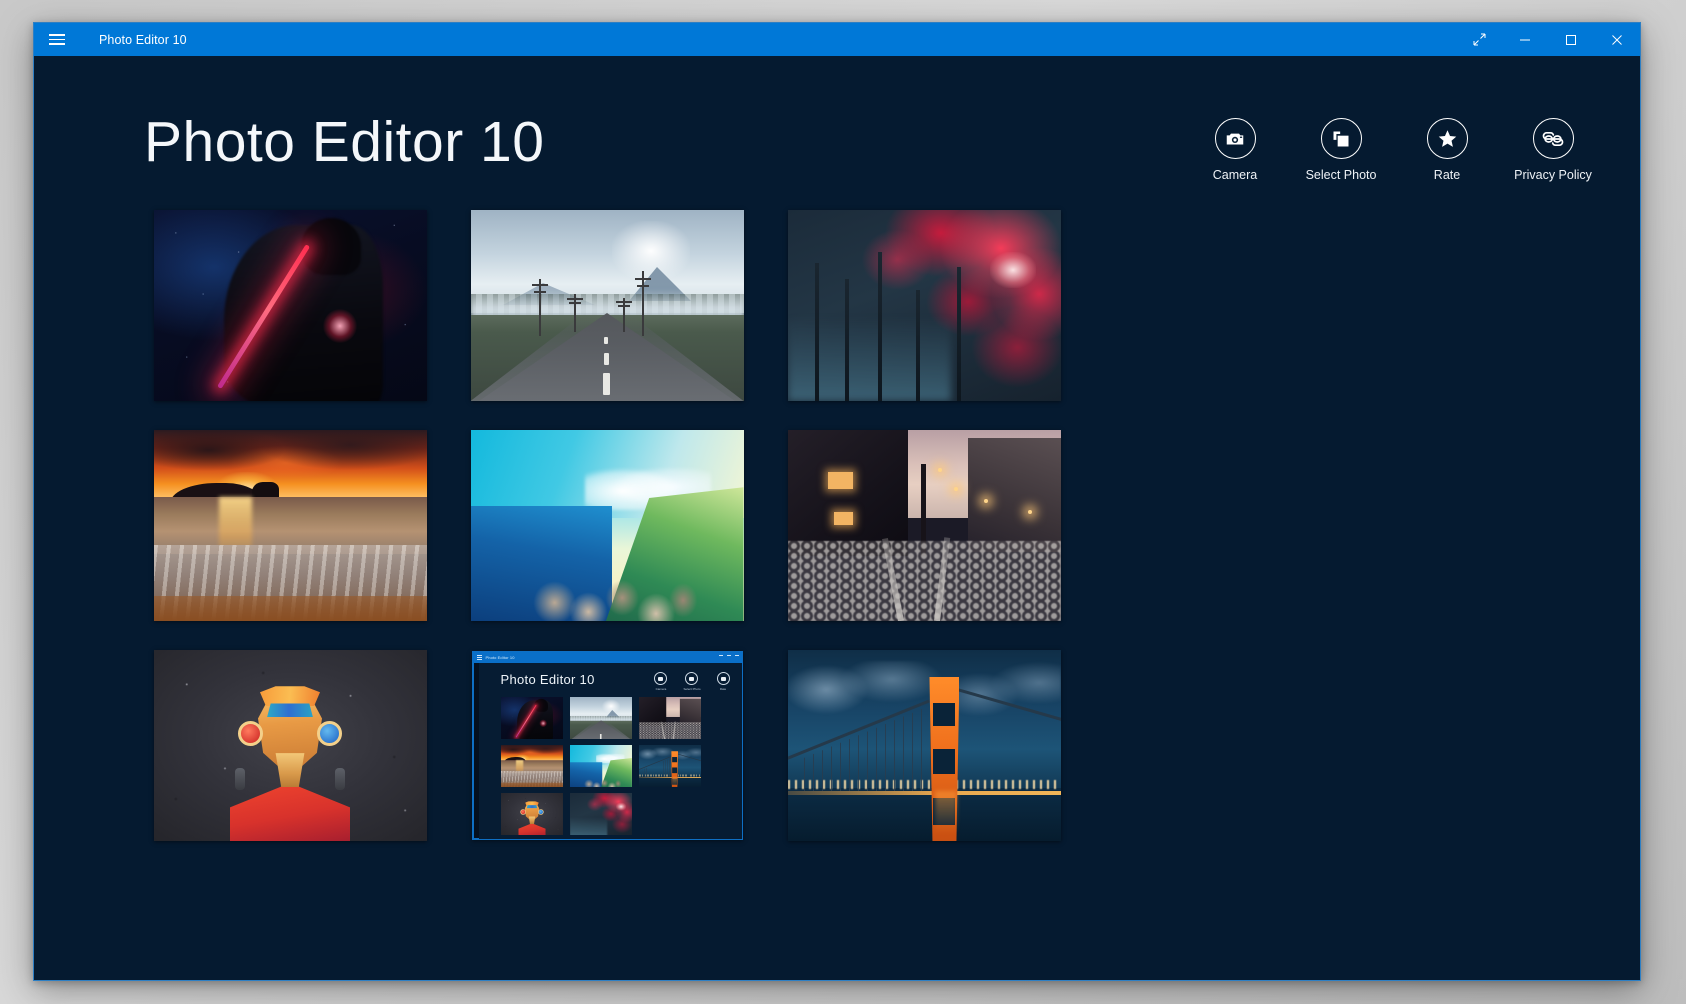 This screenshot has height=1004, width=1686. I want to click on maximize-icon, so click(1571, 39).